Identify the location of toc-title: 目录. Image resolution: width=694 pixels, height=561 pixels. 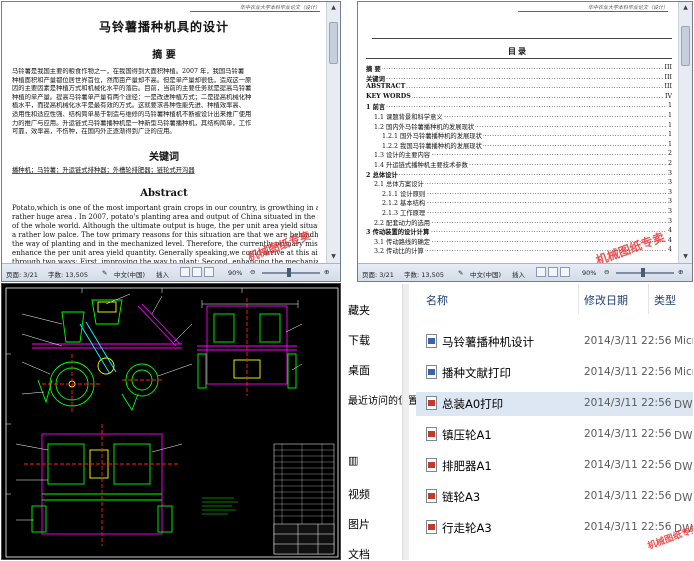
(518, 51).